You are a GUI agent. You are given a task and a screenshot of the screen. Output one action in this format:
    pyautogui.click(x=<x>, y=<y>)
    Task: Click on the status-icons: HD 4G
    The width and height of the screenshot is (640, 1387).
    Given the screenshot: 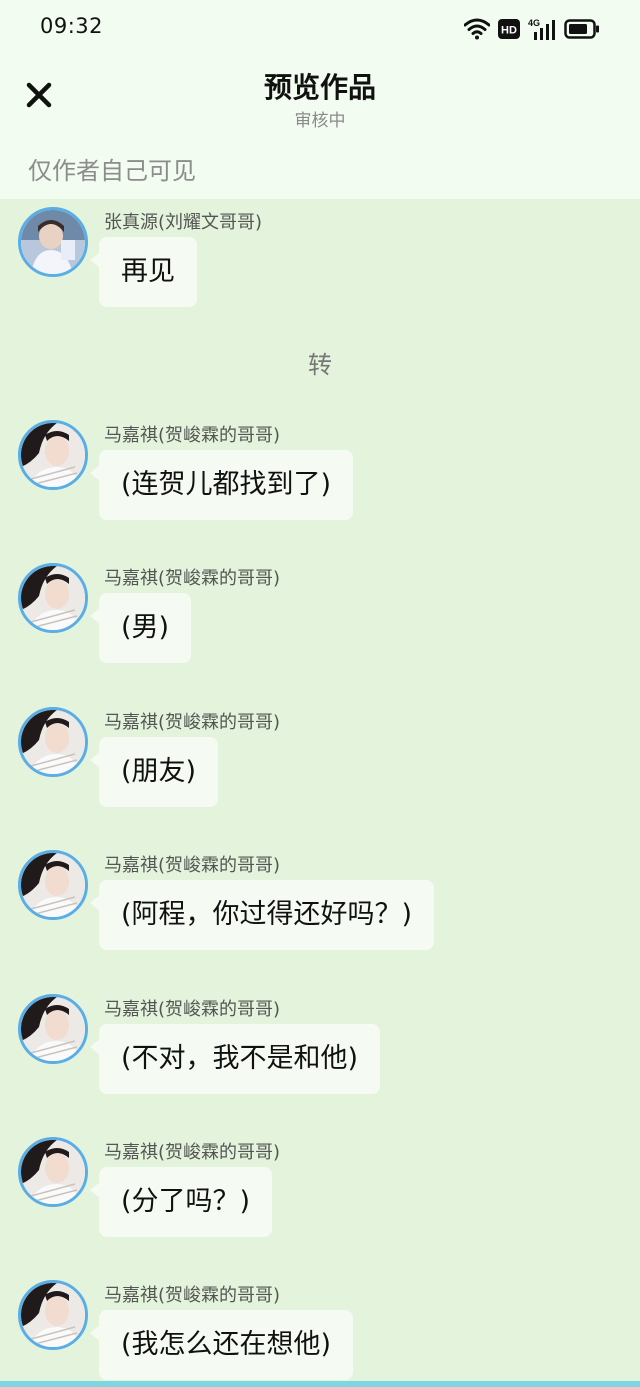 What is the action you would take?
    pyautogui.click(x=532, y=29)
    